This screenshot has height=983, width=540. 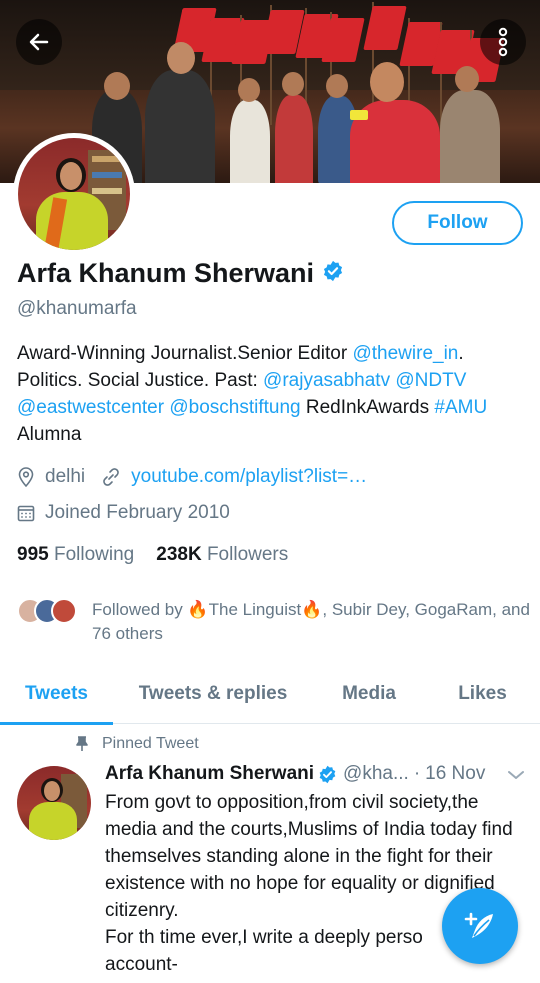 What do you see at coordinates (94, 554) in the screenshot?
I see `following-label: Following` at bounding box center [94, 554].